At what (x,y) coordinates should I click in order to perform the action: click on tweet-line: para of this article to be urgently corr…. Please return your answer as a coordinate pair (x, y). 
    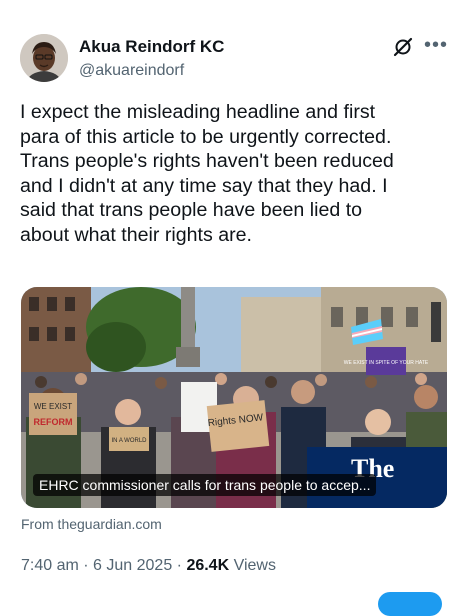
    Looking at the image, I should click on (206, 136).